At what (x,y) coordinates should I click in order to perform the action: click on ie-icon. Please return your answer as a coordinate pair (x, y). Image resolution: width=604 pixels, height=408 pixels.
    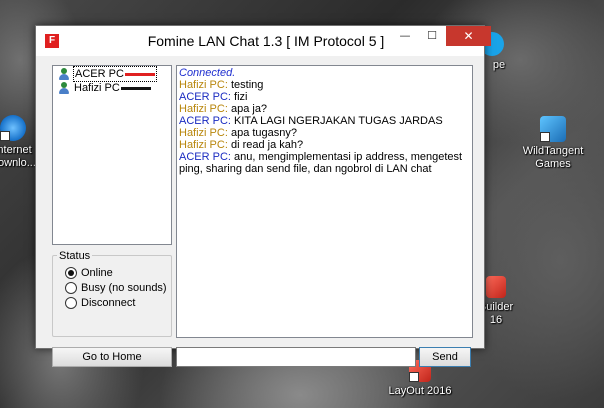
    Looking at the image, I should click on (13, 128).